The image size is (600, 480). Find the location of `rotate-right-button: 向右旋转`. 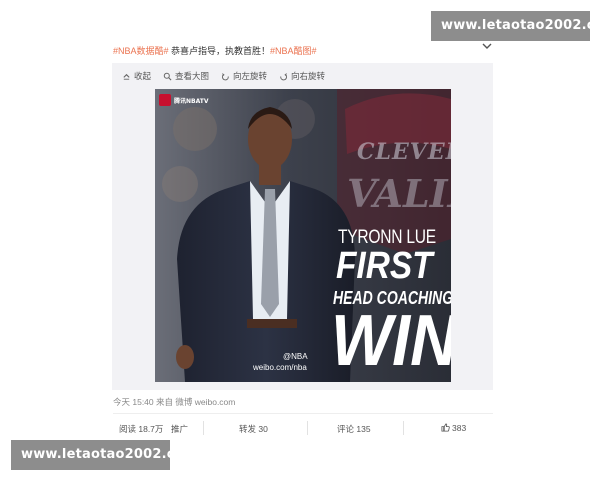

rotate-right-button: 向右旋转 is located at coordinates (302, 76).